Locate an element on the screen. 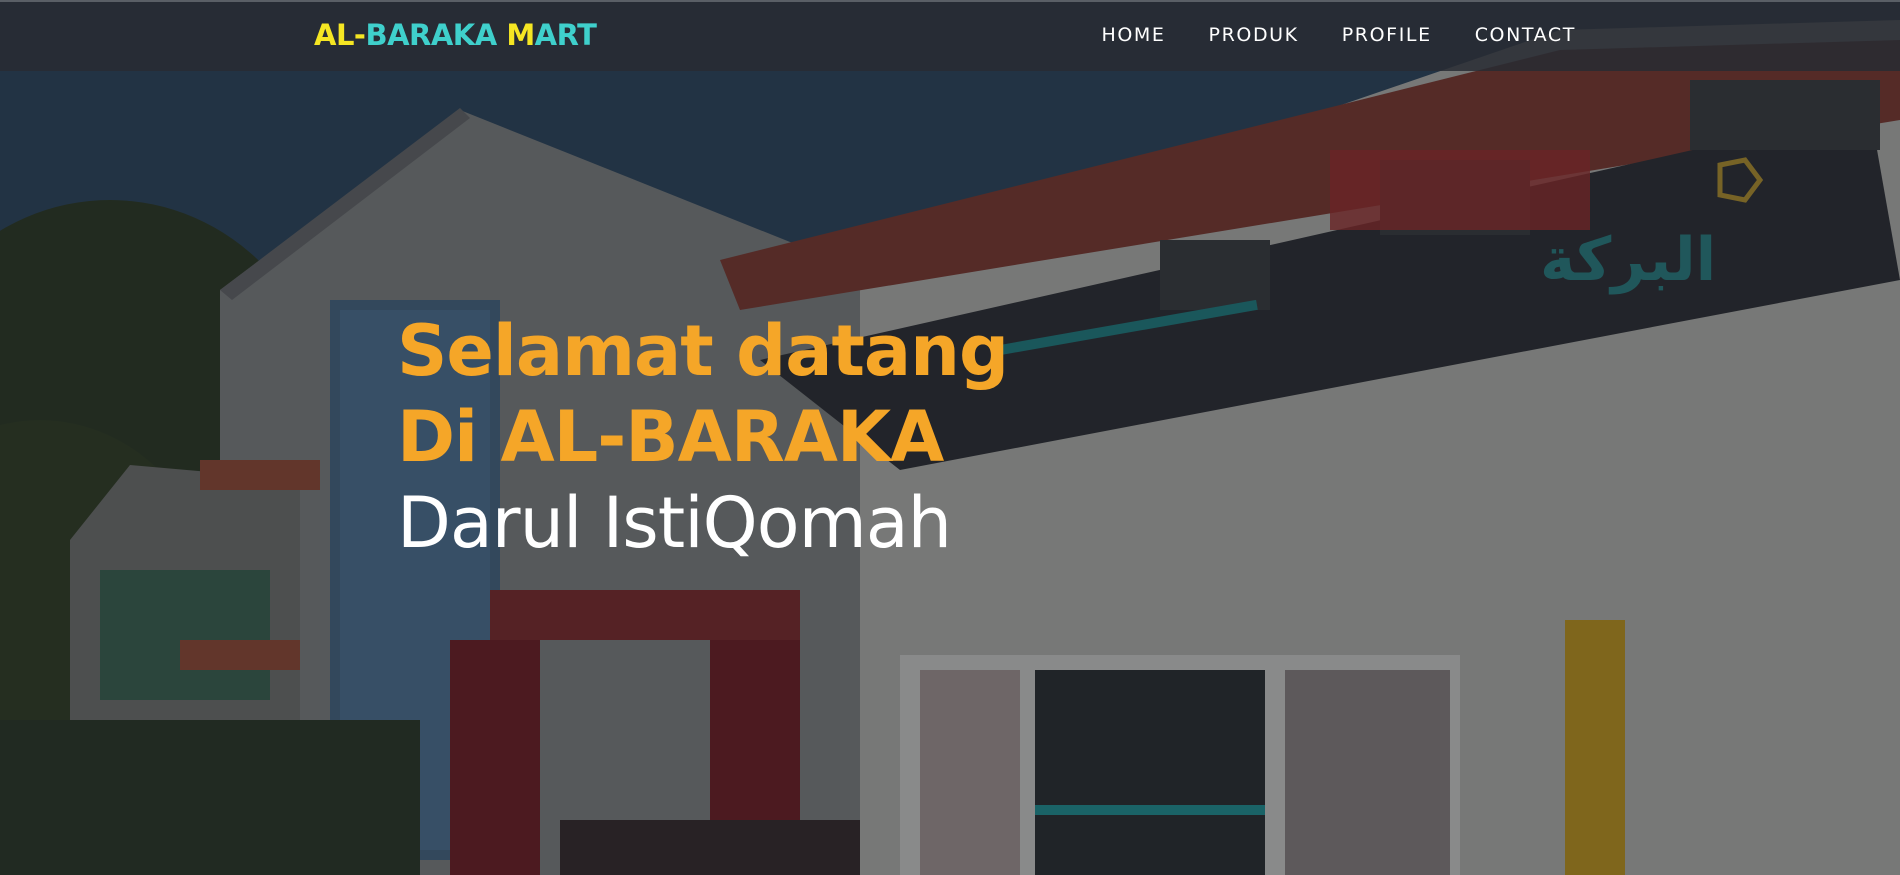 The width and height of the screenshot is (1900, 875). brand-logo: AL-BARAKA MART is located at coordinates (455, 35).